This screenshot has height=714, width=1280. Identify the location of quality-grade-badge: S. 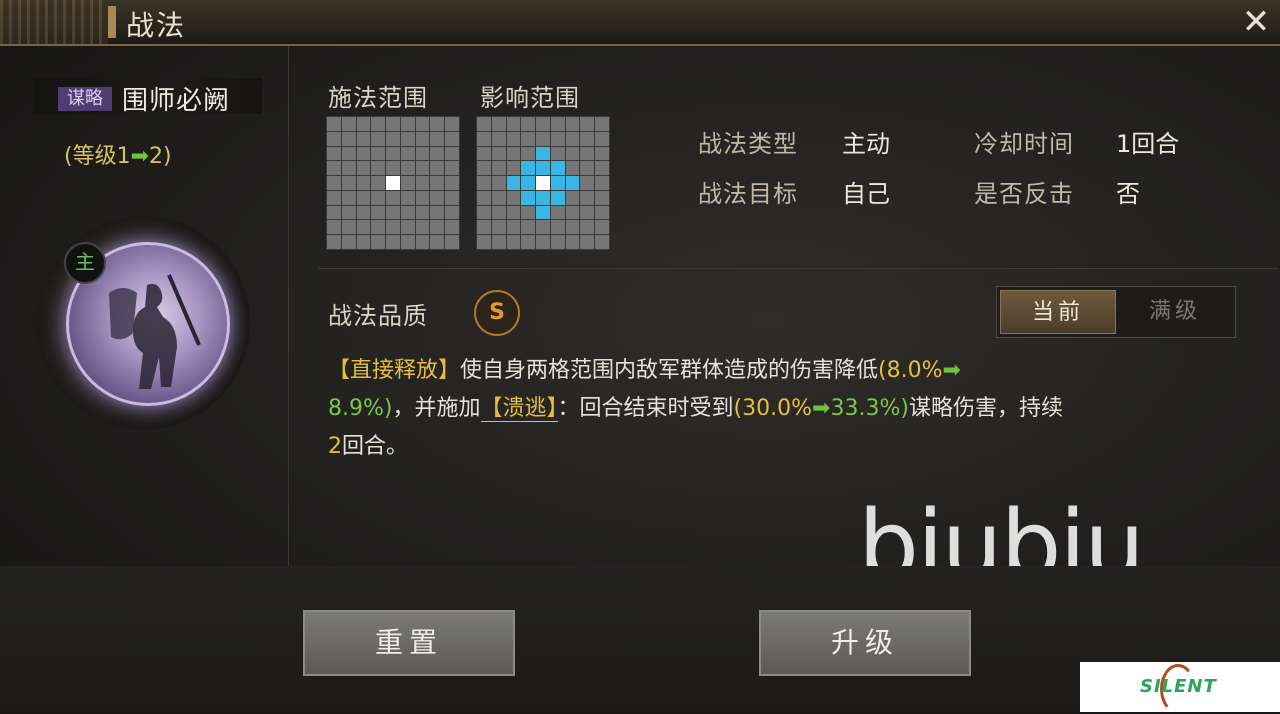
(497, 313).